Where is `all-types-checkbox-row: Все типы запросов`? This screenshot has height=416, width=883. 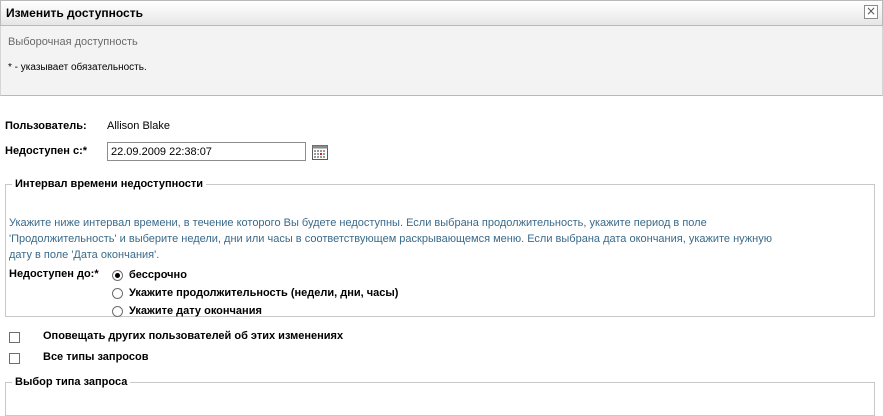 all-types-checkbox-row: Все типы запросов is located at coordinates (78, 358).